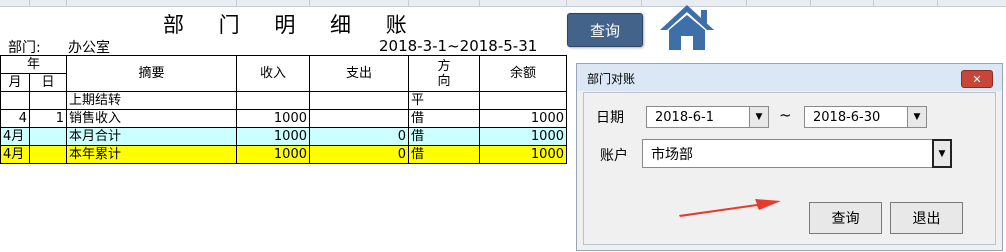  I want to click on dialog-titlebar: 部门对账 ✕, so click(789, 77).